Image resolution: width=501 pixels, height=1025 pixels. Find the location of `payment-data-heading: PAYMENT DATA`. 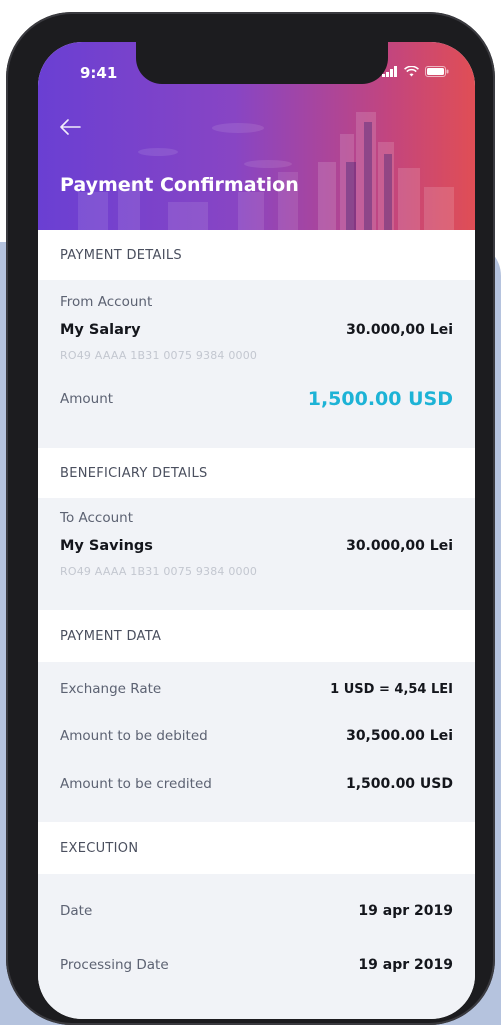

payment-data-heading: PAYMENT DATA is located at coordinates (256, 636).